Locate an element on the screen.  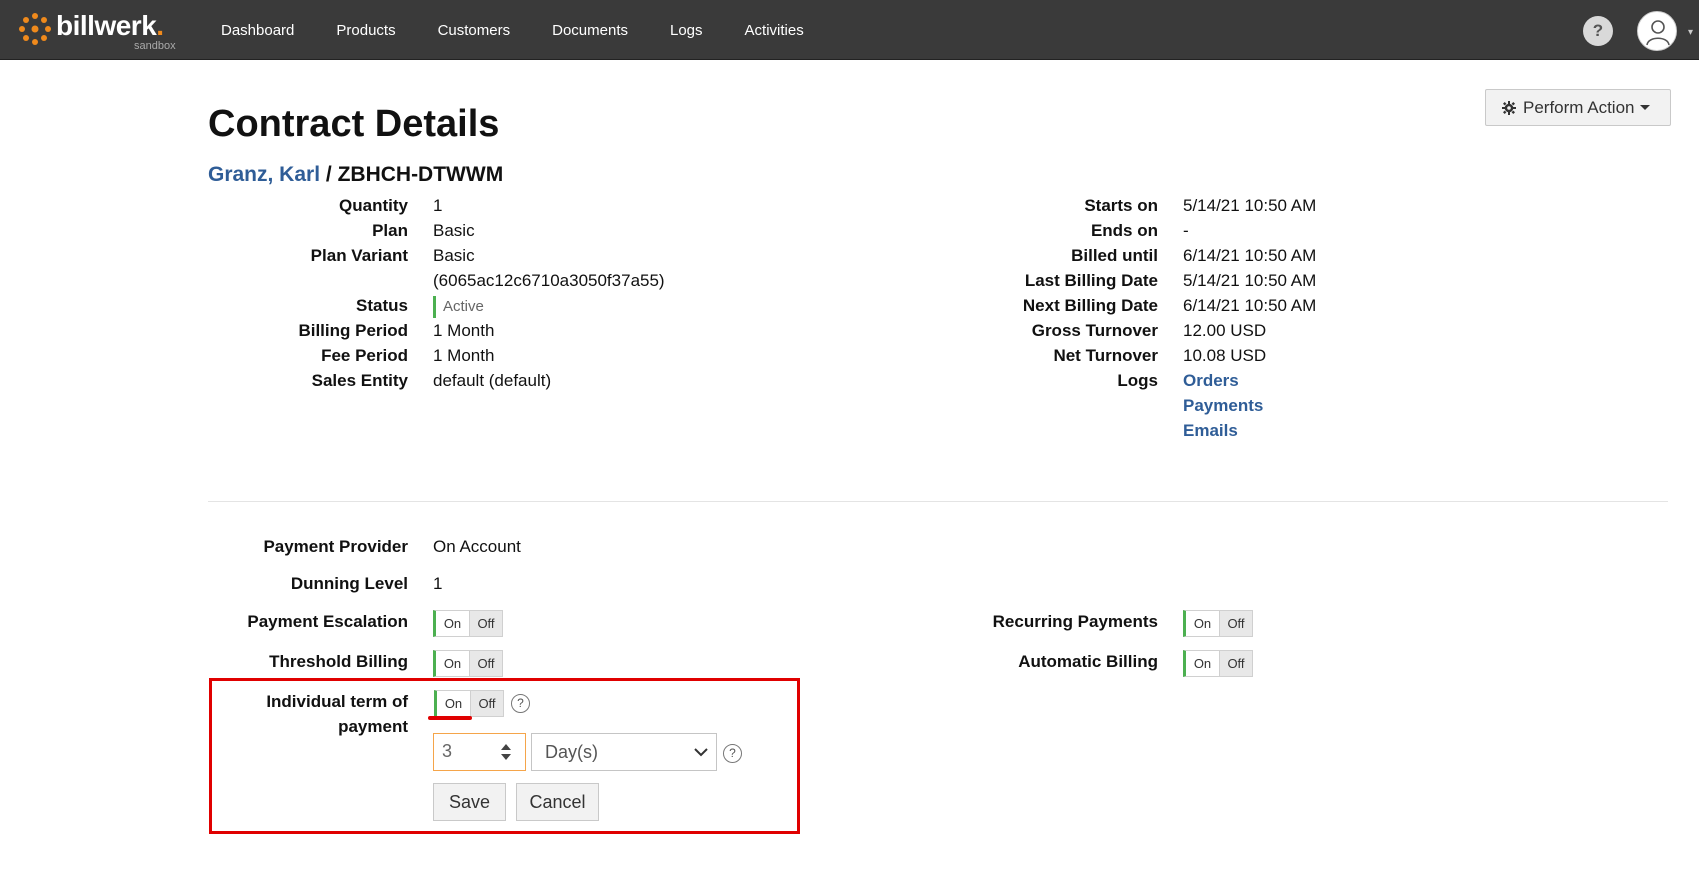
payment-provider-label: Payment Provider is located at coordinates (335, 546).